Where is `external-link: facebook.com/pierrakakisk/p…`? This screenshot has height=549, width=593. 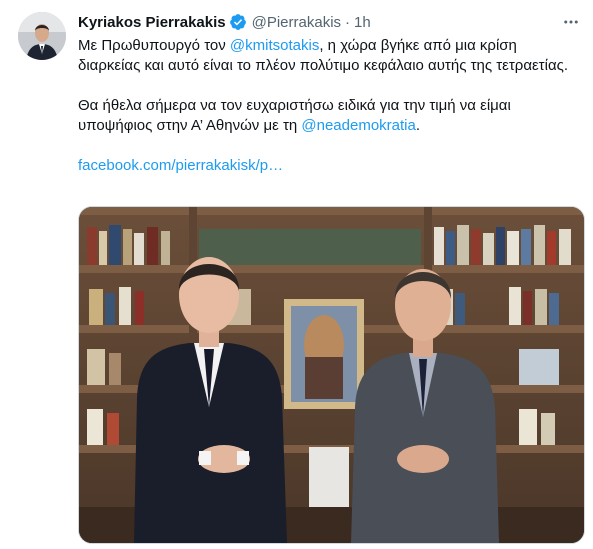 external-link: facebook.com/pierrakakisk/p… is located at coordinates (180, 165).